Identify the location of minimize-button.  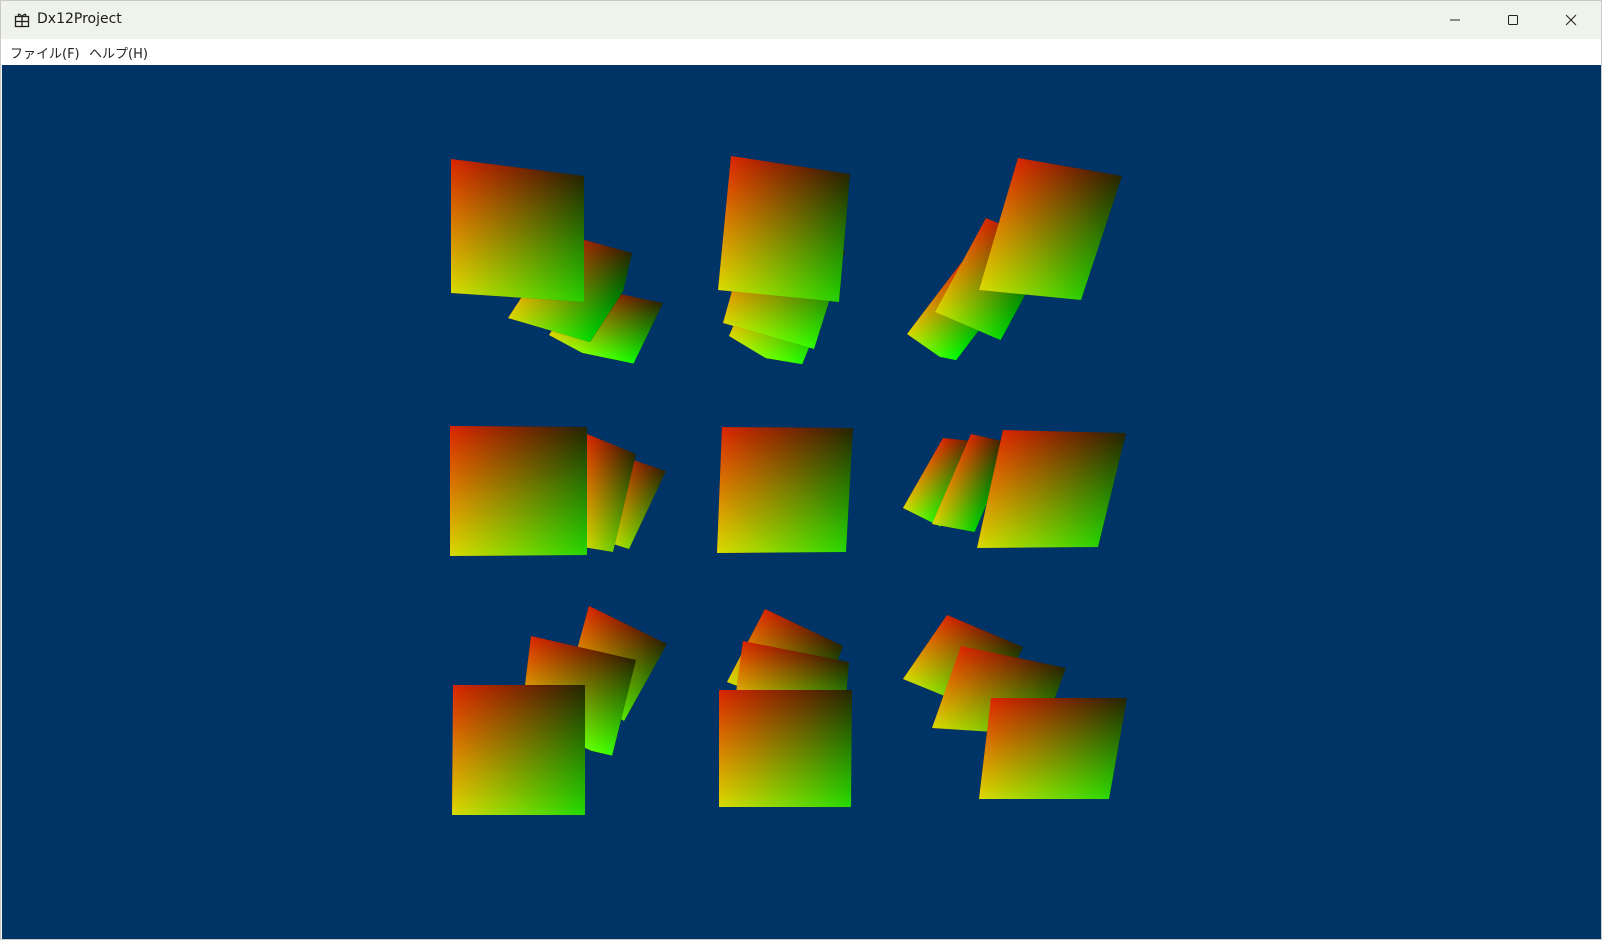
(1455, 20).